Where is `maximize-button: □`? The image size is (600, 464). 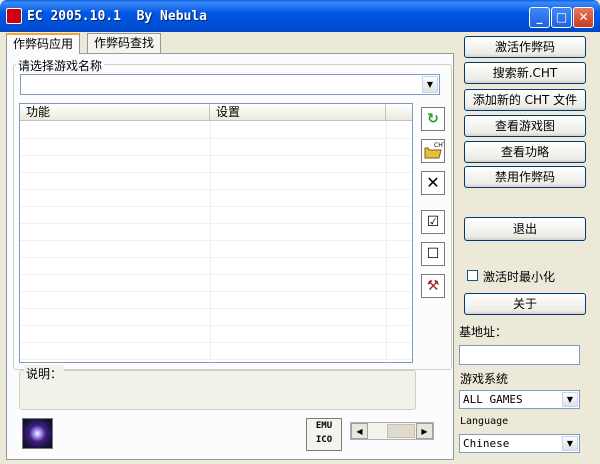 maximize-button: □ is located at coordinates (561, 17).